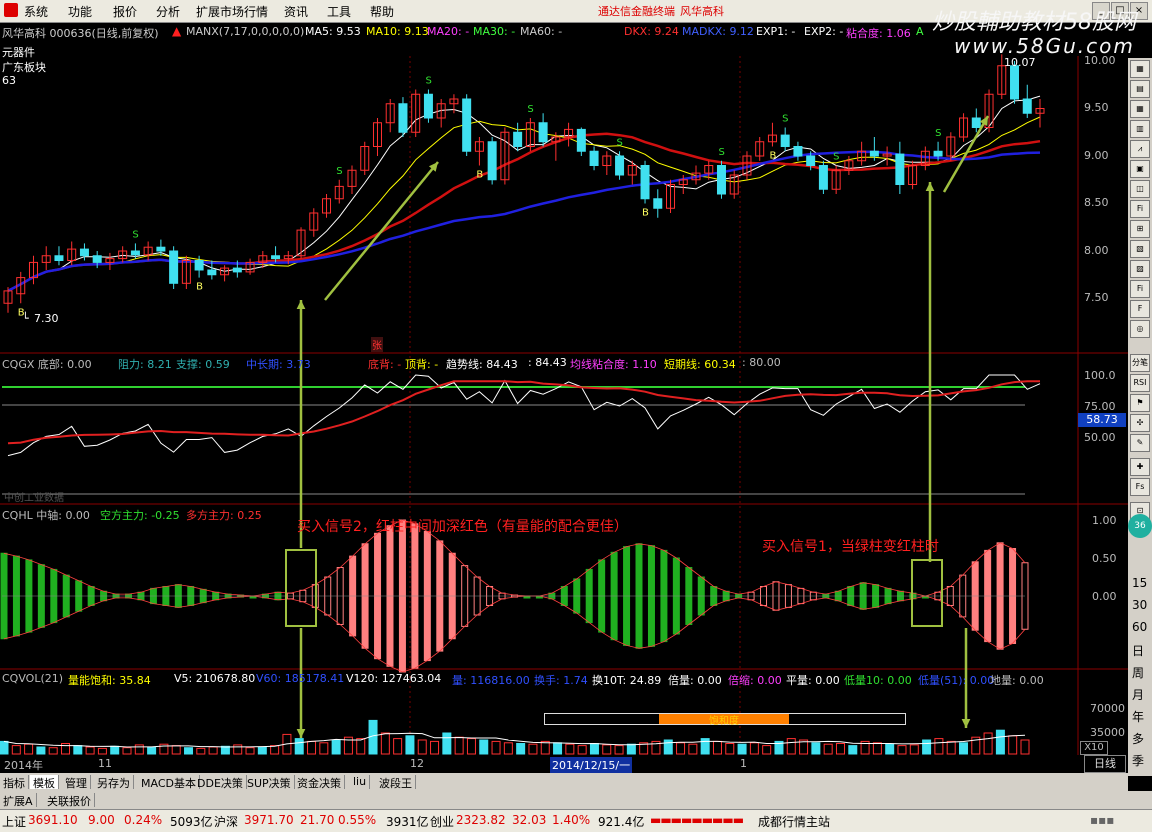  I want to click on score-badge-icon: 36, so click(1140, 526).